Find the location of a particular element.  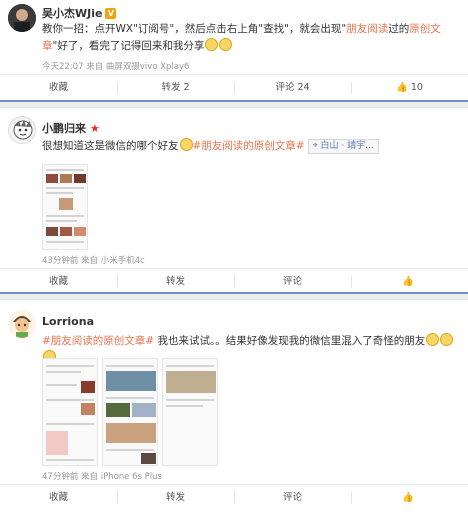

post-text-part: "好了，看完了记得回来和我分享 is located at coordinates (128, 46).